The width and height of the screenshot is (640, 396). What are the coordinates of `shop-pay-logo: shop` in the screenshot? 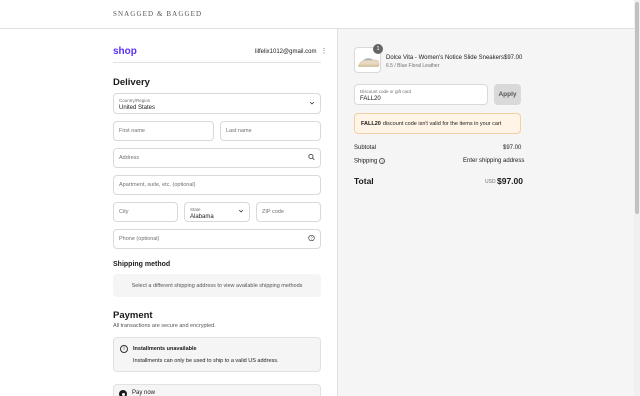 It's located at (125, 51).